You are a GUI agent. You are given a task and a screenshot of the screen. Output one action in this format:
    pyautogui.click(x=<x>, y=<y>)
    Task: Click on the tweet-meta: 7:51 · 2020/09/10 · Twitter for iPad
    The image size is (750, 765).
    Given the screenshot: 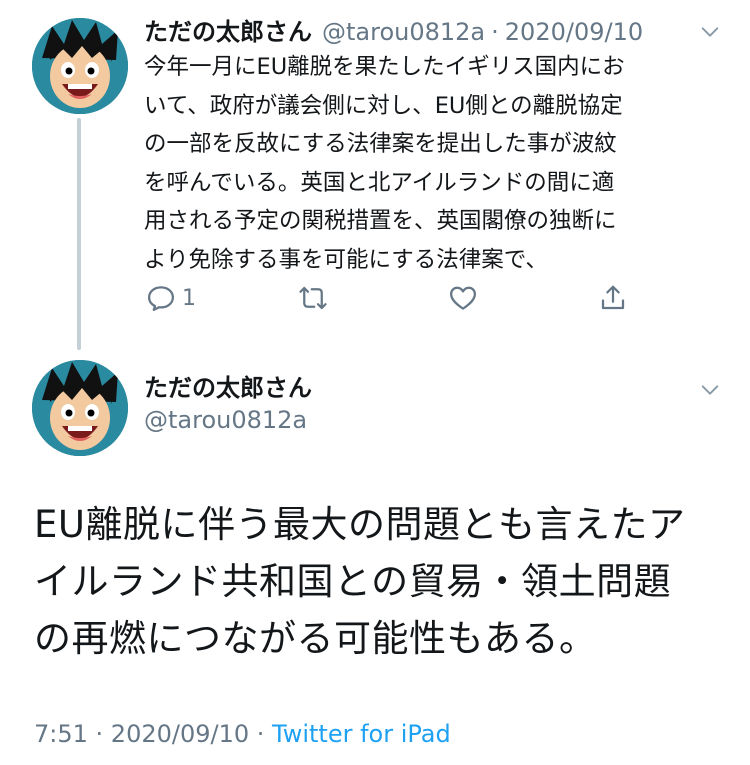 What is the action you would take?
    pyautogui.click(x=242, y=734)
    